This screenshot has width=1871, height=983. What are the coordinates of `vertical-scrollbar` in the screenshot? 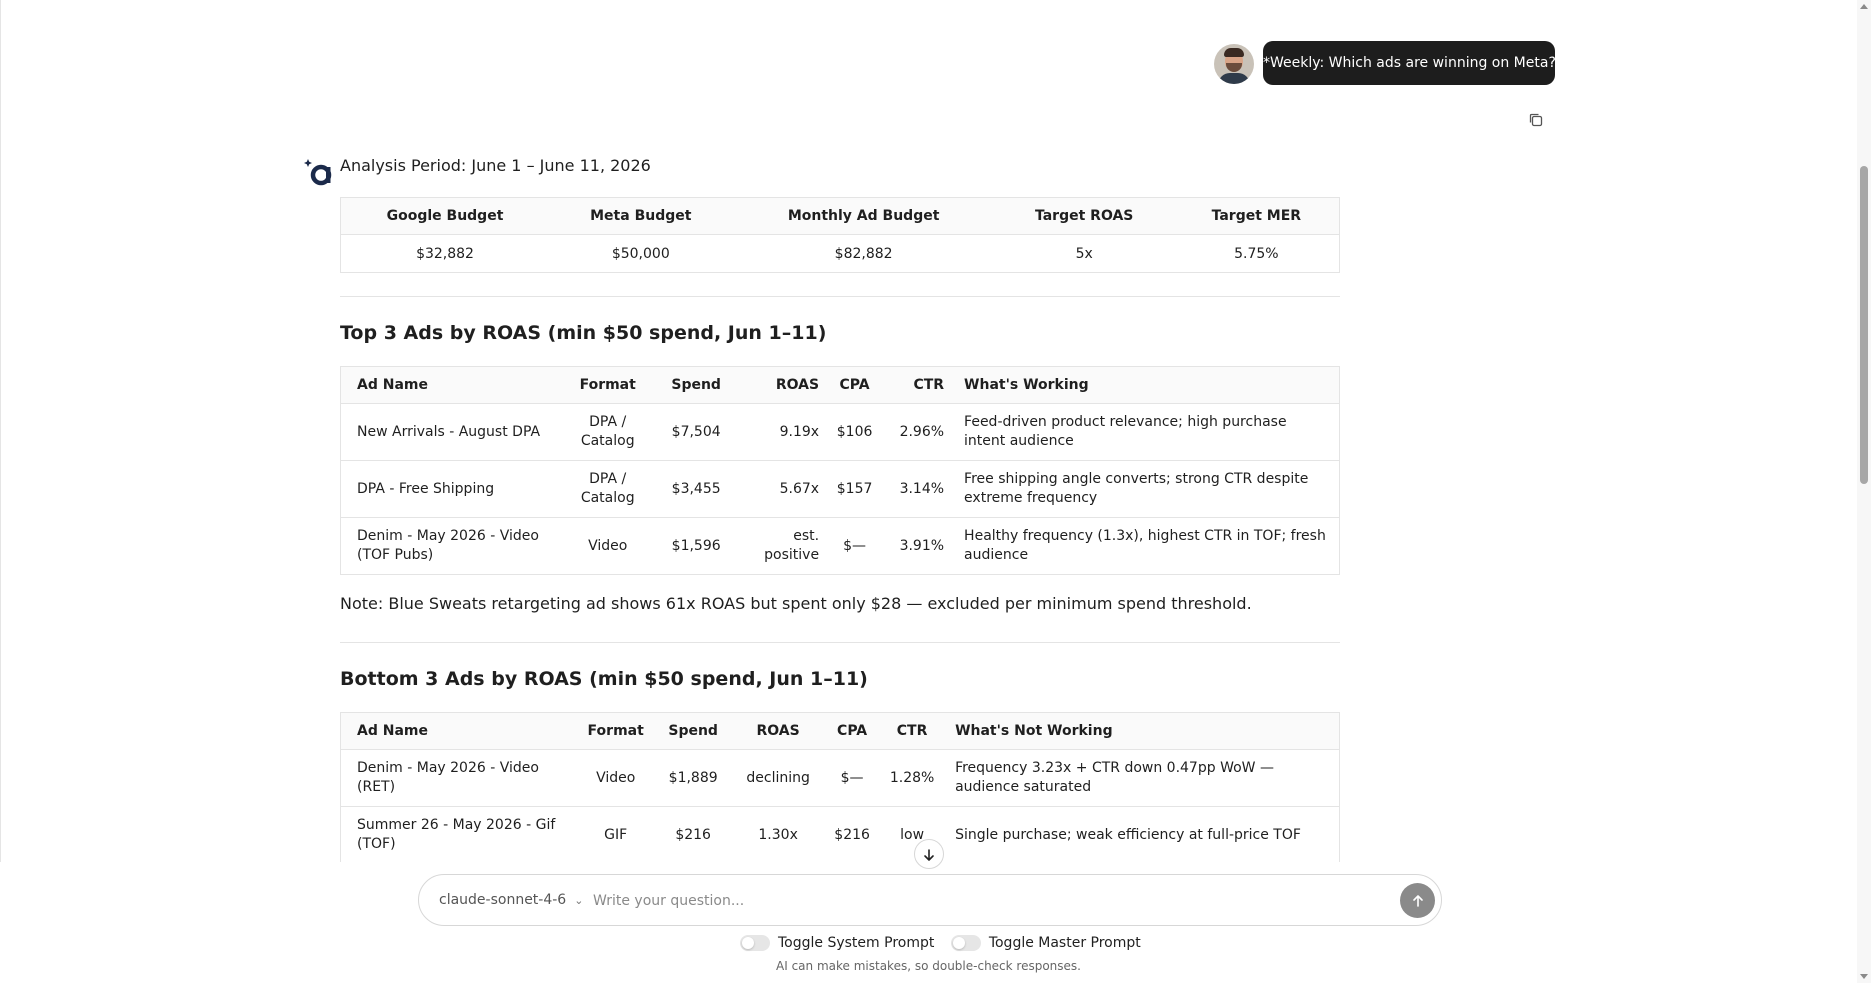 It's located at (1864, 491).